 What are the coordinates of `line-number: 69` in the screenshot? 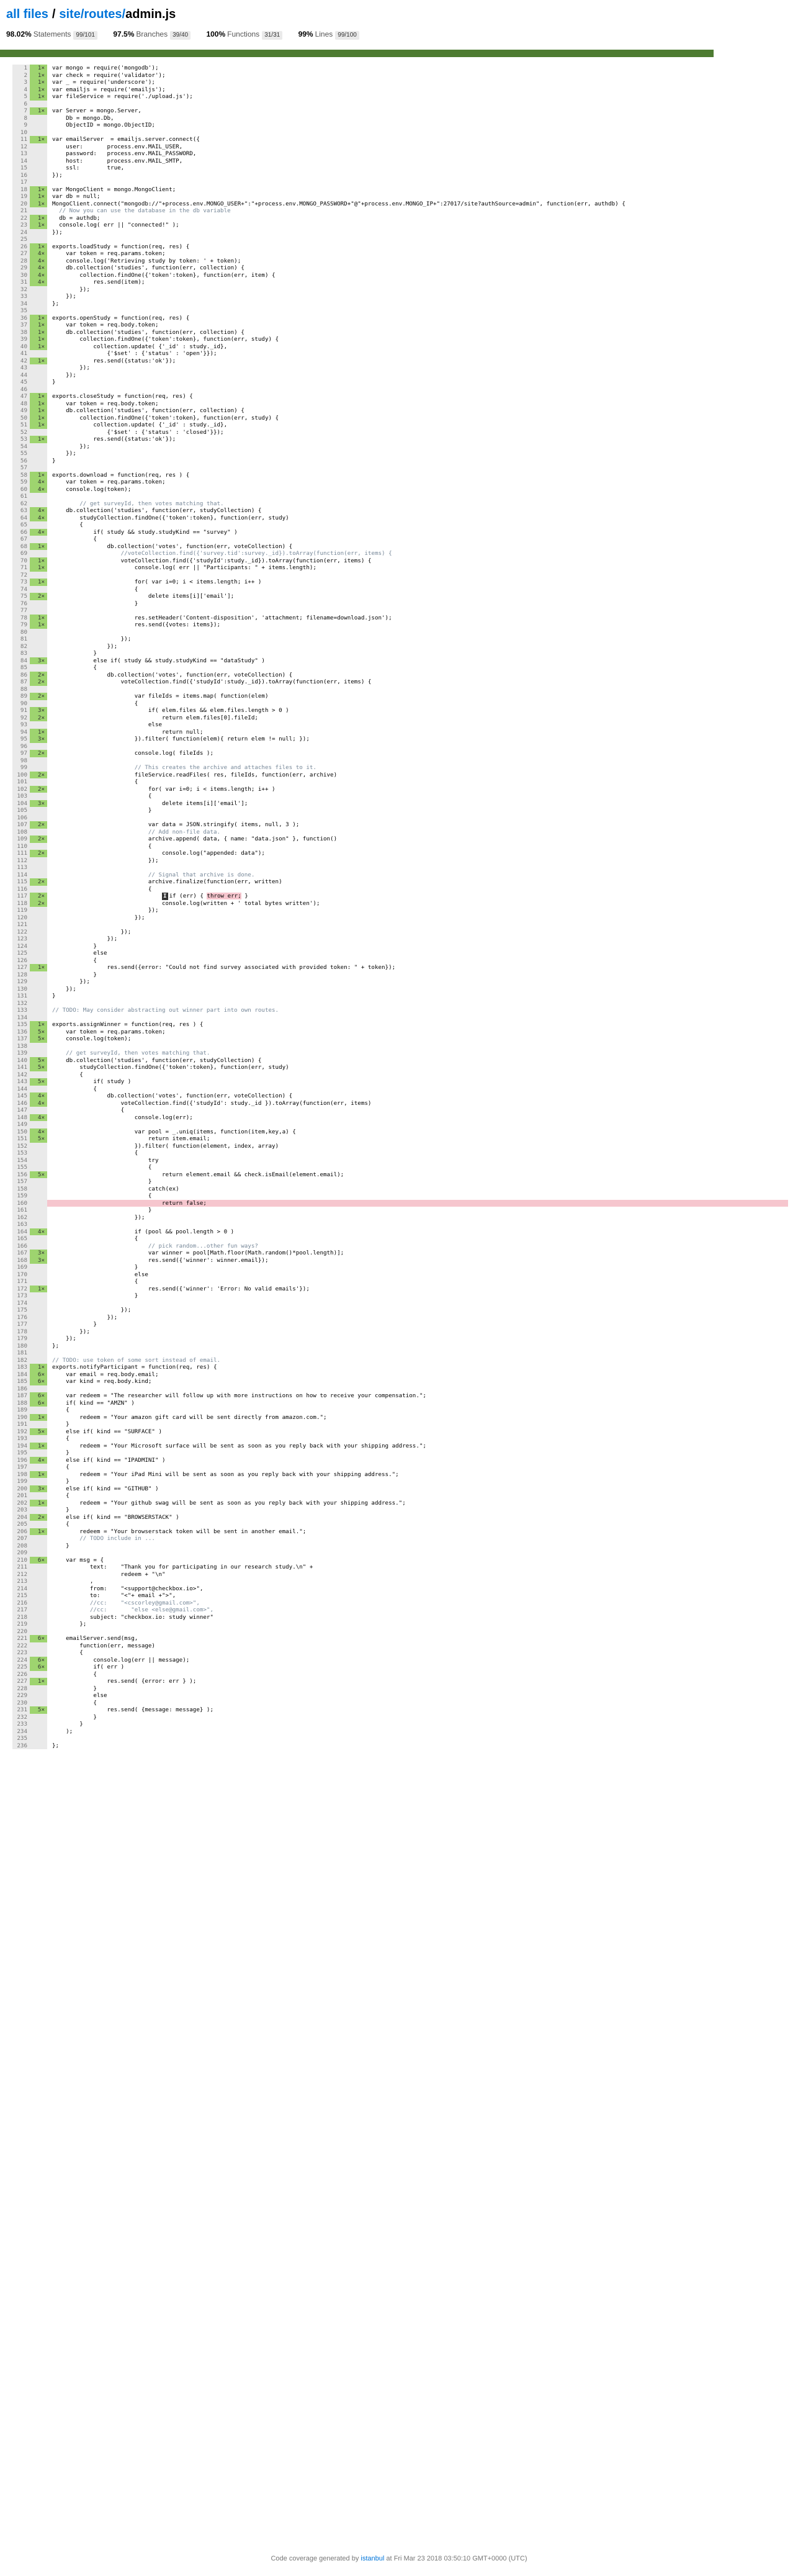 It's located at (21, 553).